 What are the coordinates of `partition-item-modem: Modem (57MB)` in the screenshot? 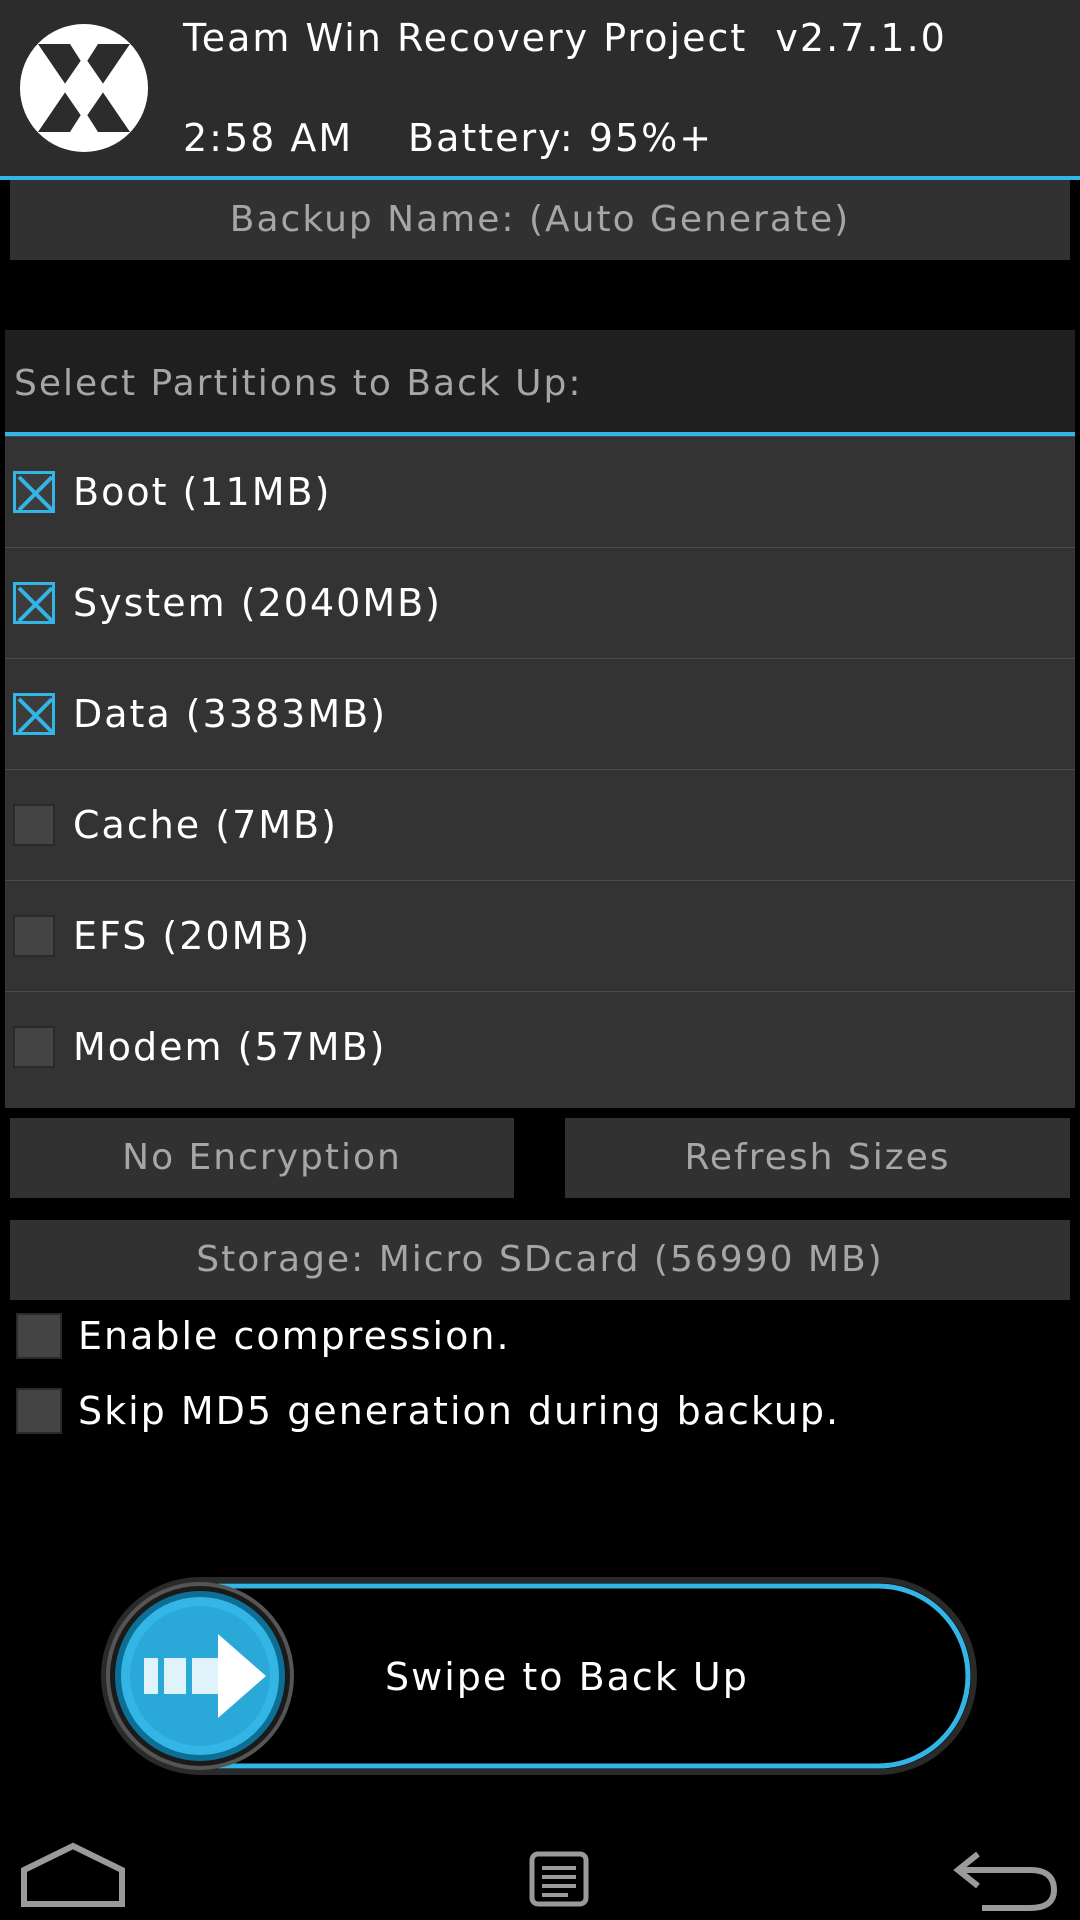 It's located at (540, 1046).